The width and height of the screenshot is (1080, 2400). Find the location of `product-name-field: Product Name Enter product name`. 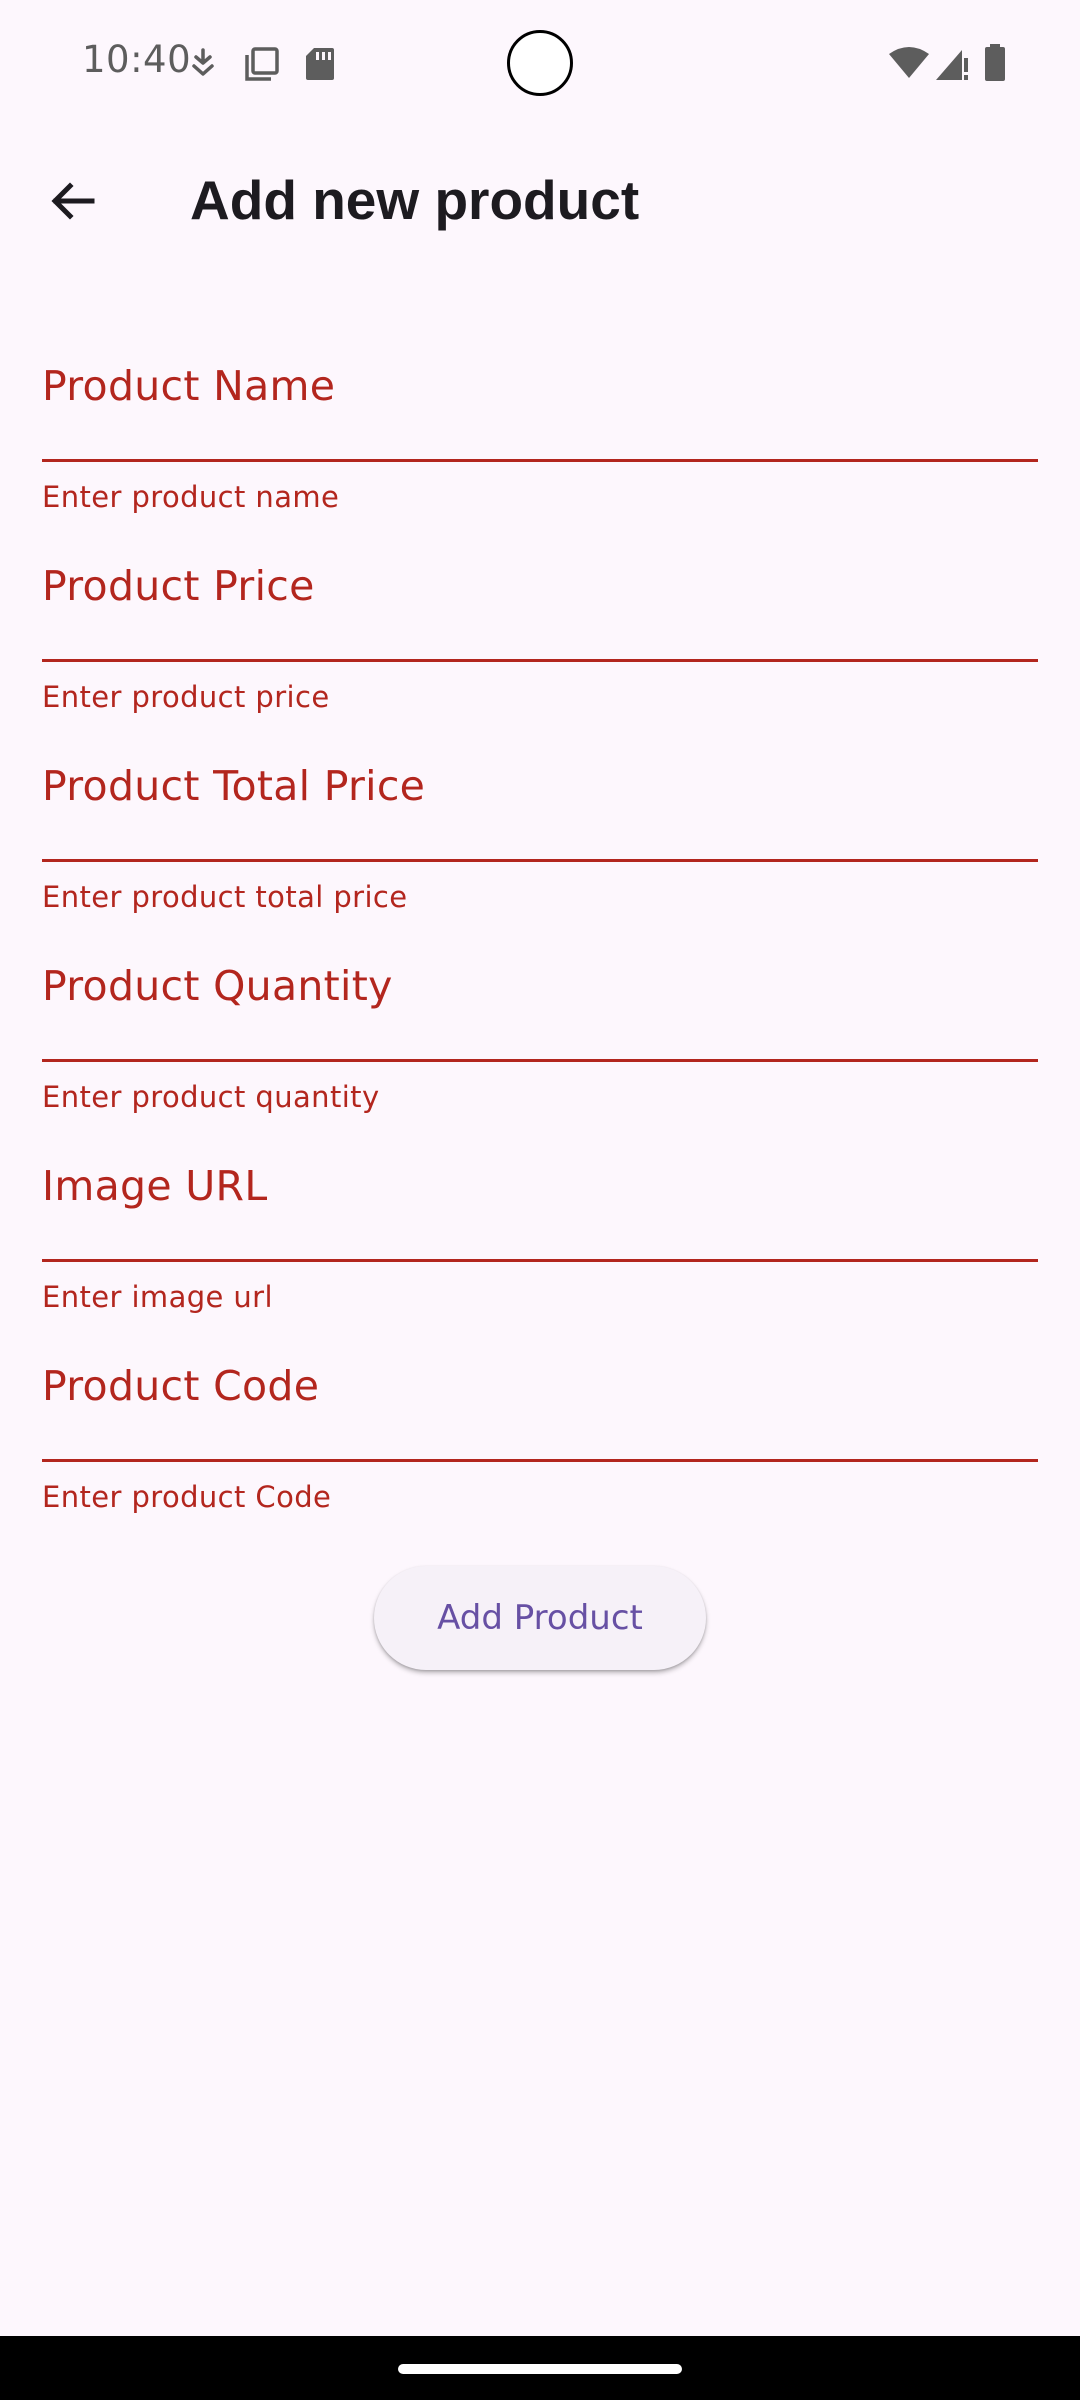

product-name-field: Product Name Enter product name is located at coordinates (540, 407).